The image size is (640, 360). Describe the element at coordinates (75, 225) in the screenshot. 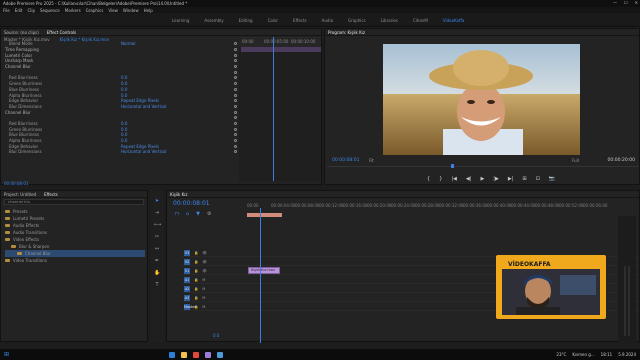

I see `effects-tree-item: Audio Effects` at that location.